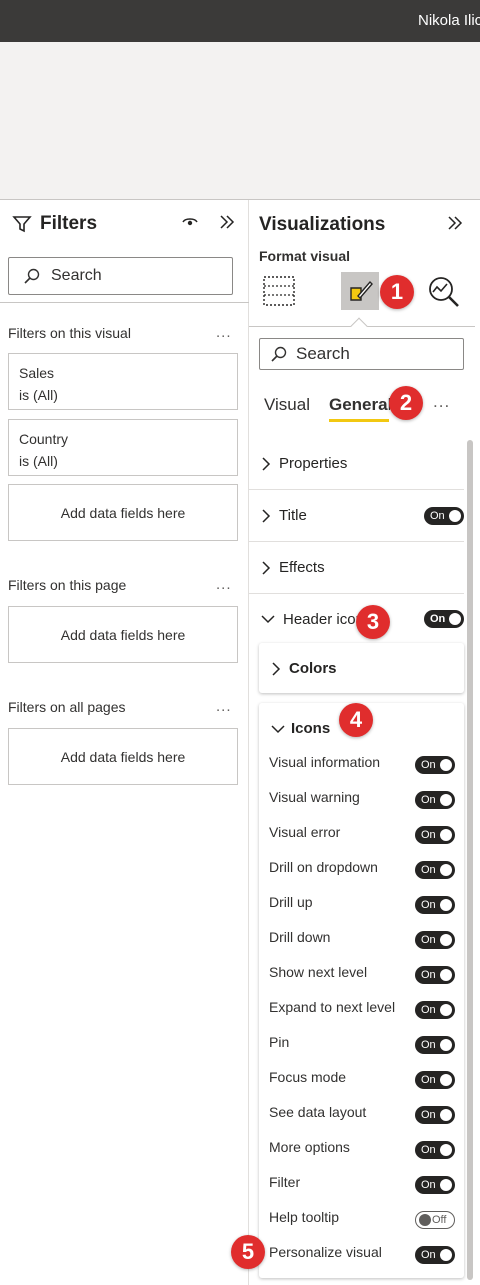 This screenshot has width=480, height=1285. What do you see at coordinates (309, 1147) in the screenshot?
I see `option-label: More options` at bounding box center [309, 1147].